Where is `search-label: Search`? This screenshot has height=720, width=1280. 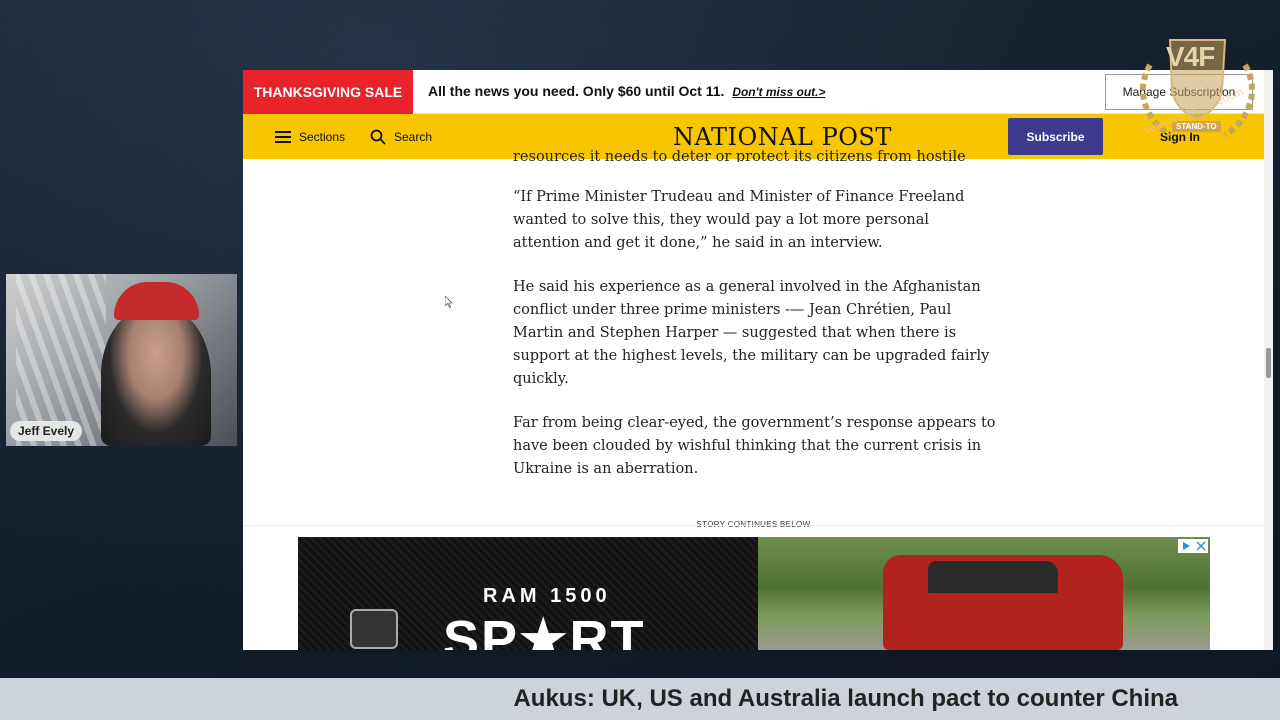
search-label: Search is located at coordinates (413, 136).